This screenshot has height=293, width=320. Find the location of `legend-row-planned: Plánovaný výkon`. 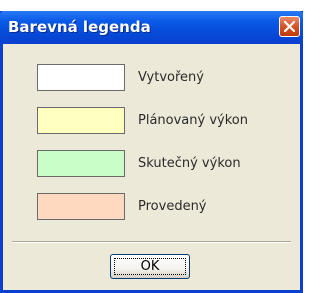

legend-row-planned: Plánovaný výkon is located at coordinates (162, 121).